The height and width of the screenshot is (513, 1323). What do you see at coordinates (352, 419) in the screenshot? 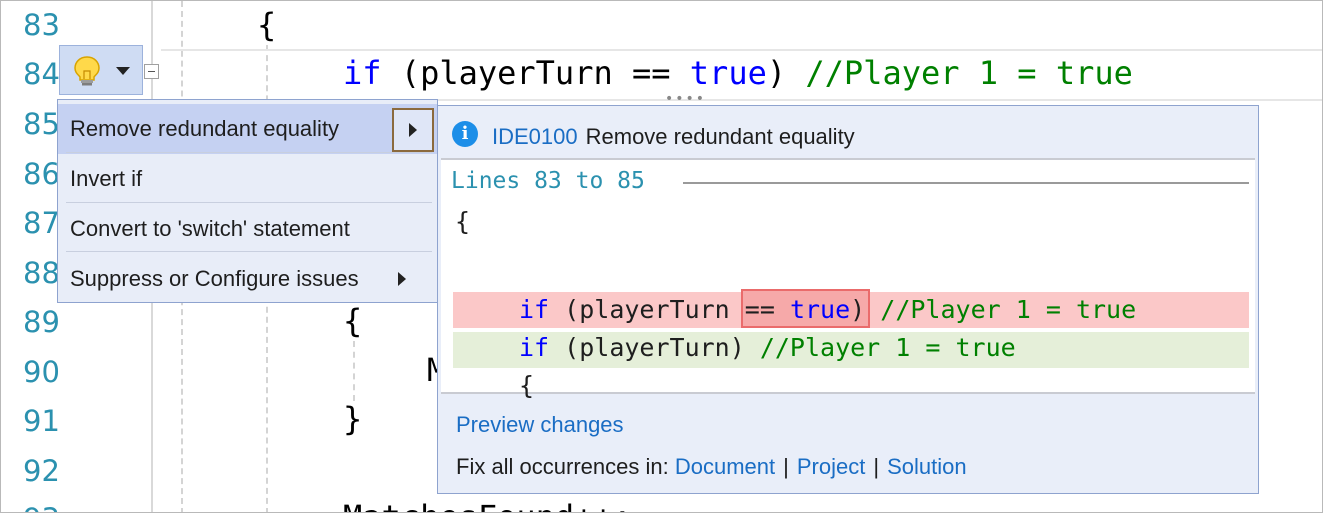
I see `code-line-91: }` at bounding box center [352, 419].